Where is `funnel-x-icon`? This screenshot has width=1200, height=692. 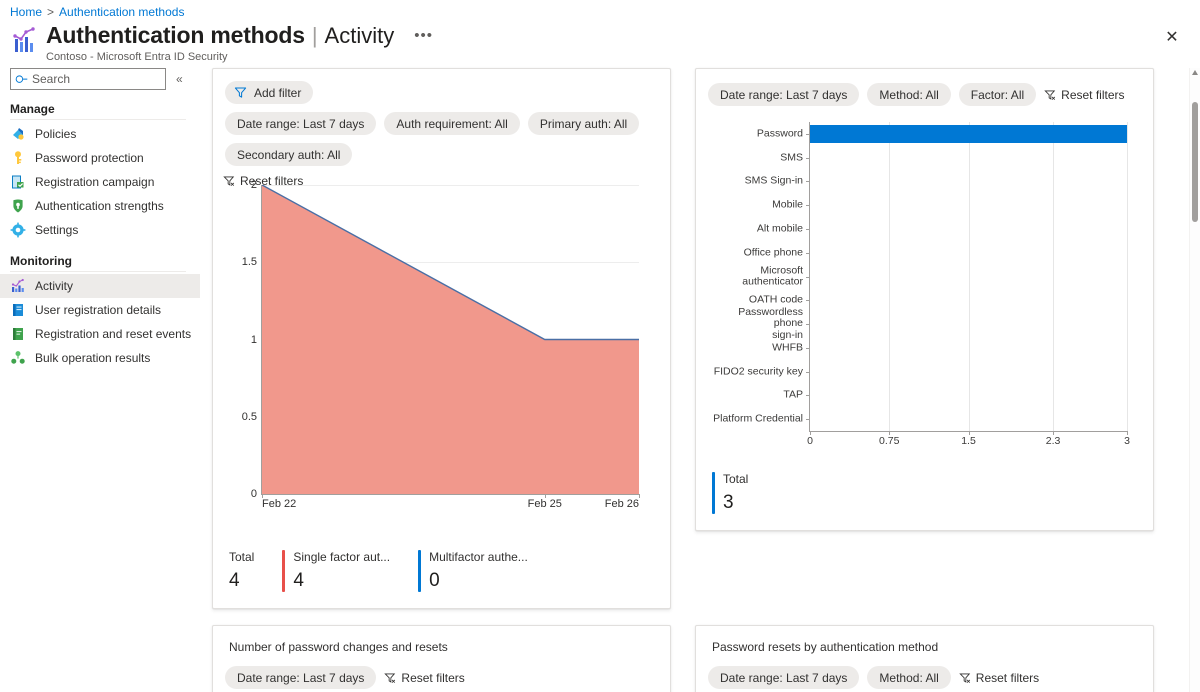
funnel-x-icon is located at coordinates (390, 678).